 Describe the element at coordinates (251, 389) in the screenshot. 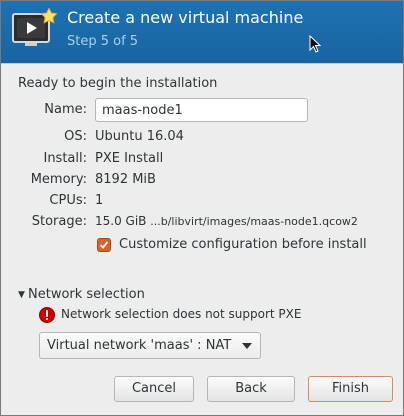

I see `back-button: Back` at that location.